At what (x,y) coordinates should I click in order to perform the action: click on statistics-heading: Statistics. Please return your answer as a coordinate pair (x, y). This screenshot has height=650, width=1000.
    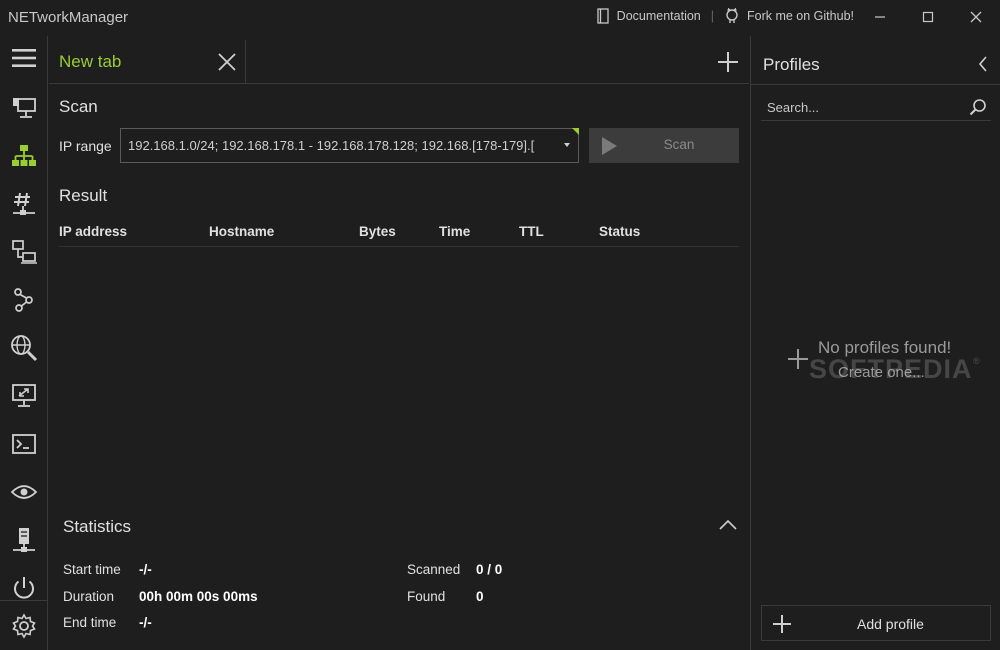
    Looking at the image, I should click on (97, 526).